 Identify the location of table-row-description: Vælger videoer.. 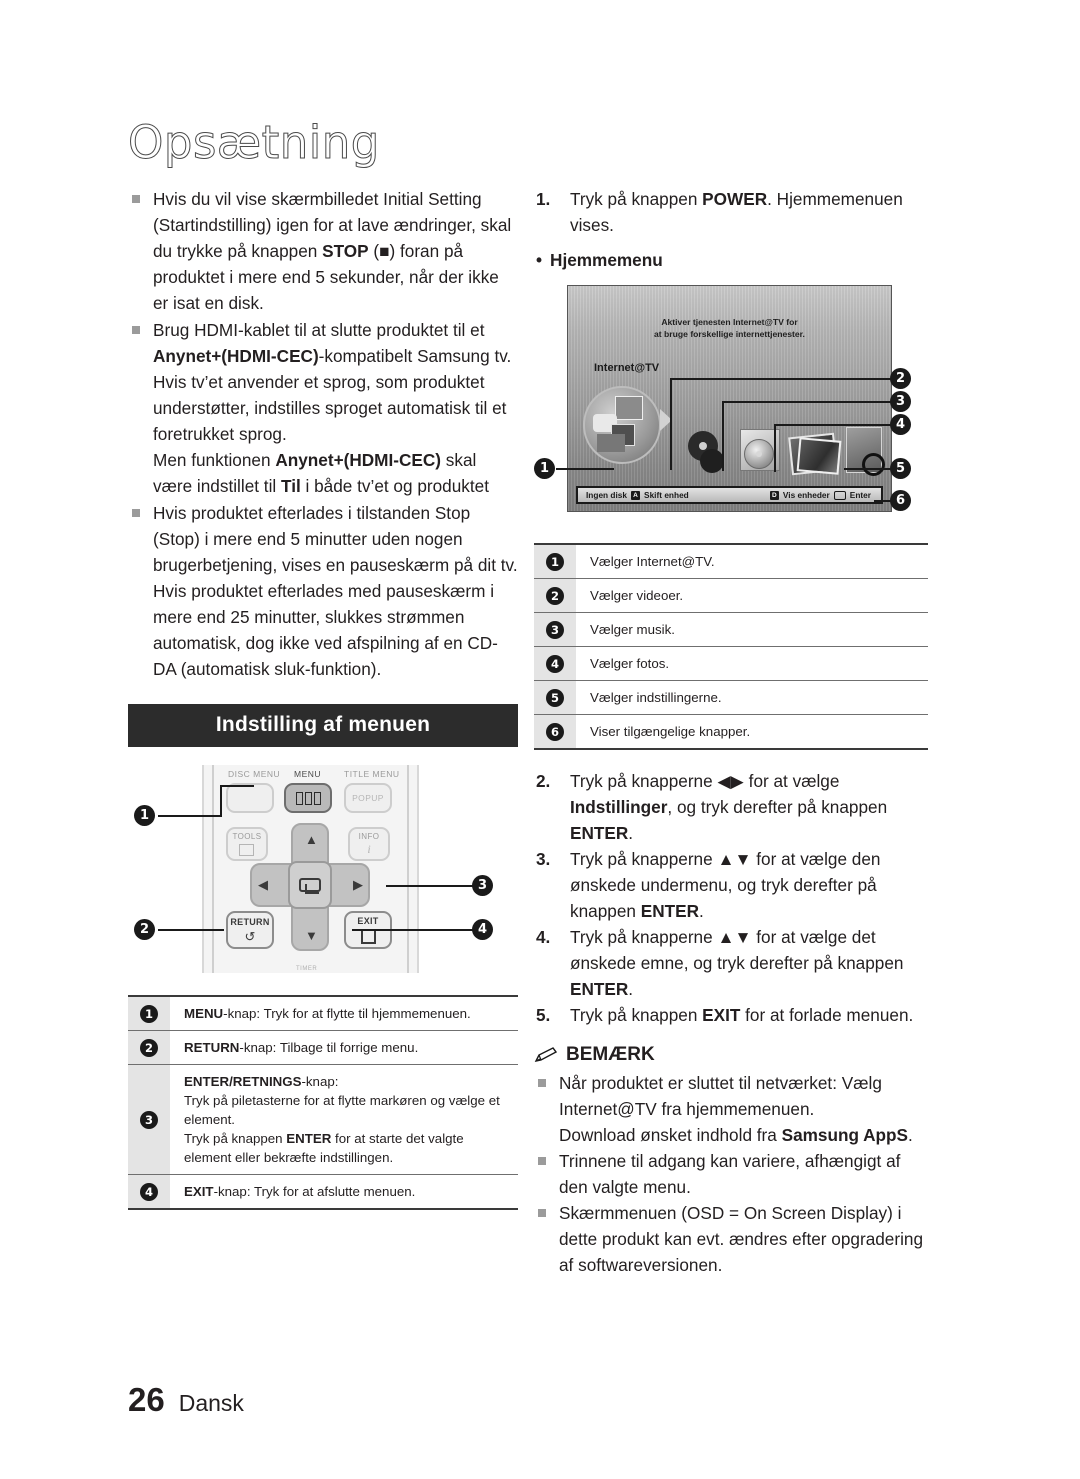
(752, 595).